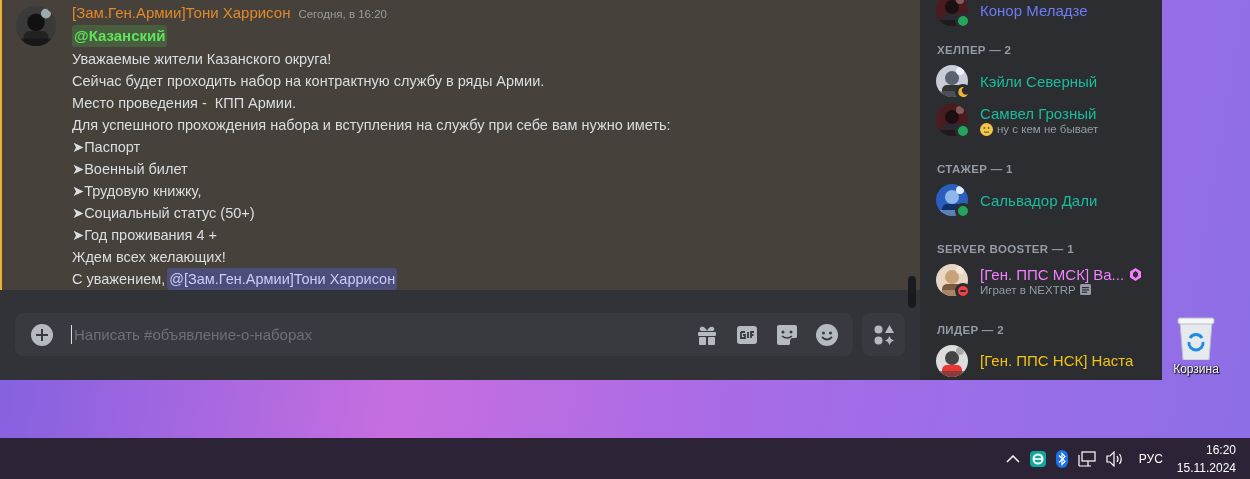  Describe the element at coordinates (1196, 338) in the screenshot. I see `recycle-bin-icon` at that location.